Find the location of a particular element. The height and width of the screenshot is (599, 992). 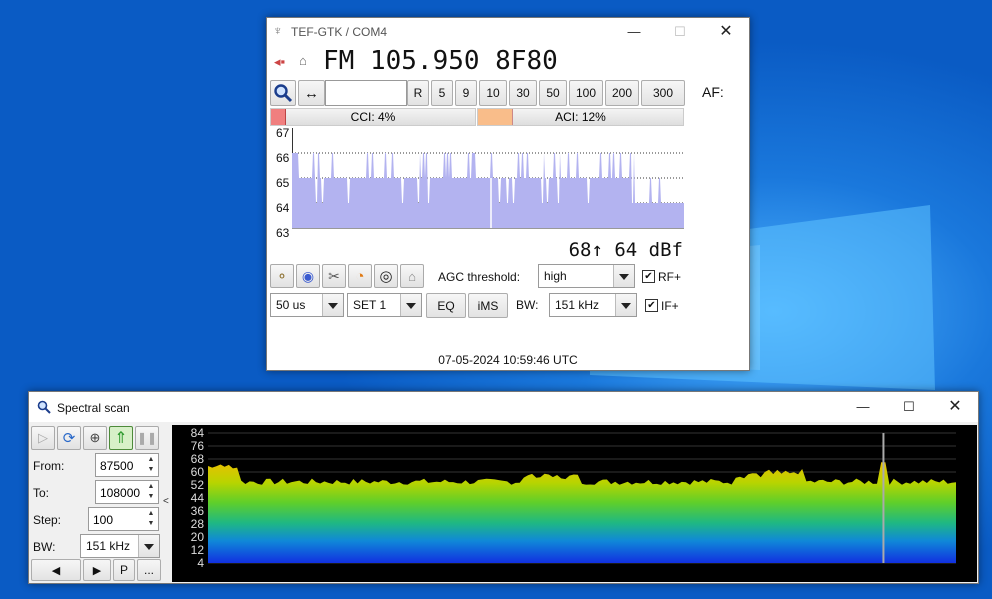

step-button-200: 200 is located at coordinates (622, 93).